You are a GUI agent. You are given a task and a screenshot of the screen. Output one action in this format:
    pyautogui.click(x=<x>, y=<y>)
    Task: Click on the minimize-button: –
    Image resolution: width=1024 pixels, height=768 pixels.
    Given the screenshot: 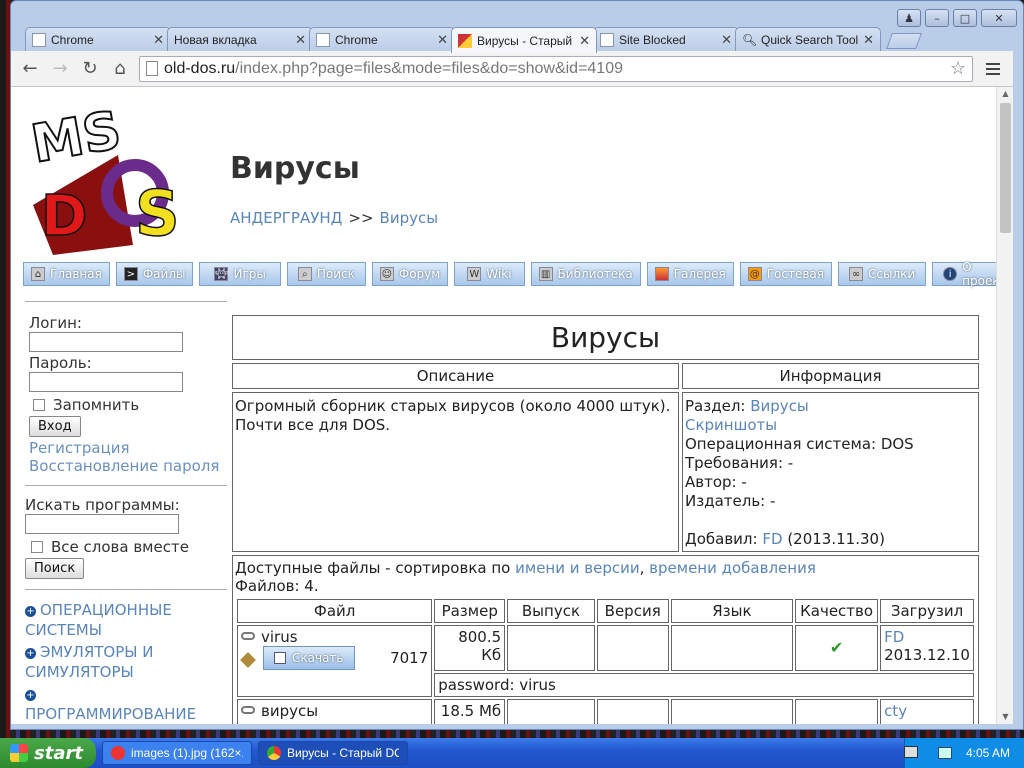 What is the action you would take?
    pyautogui.click(x=937, y=18)
    